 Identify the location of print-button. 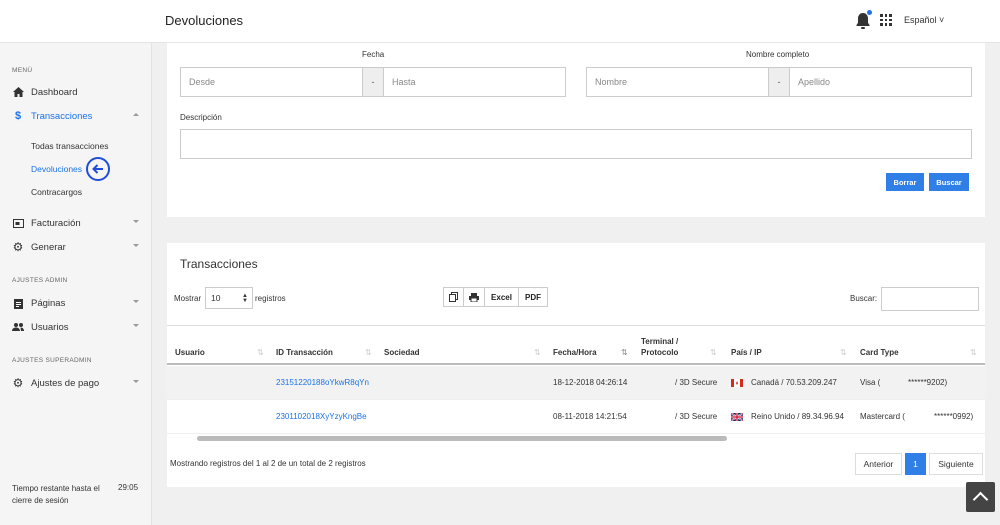
(474, 297).